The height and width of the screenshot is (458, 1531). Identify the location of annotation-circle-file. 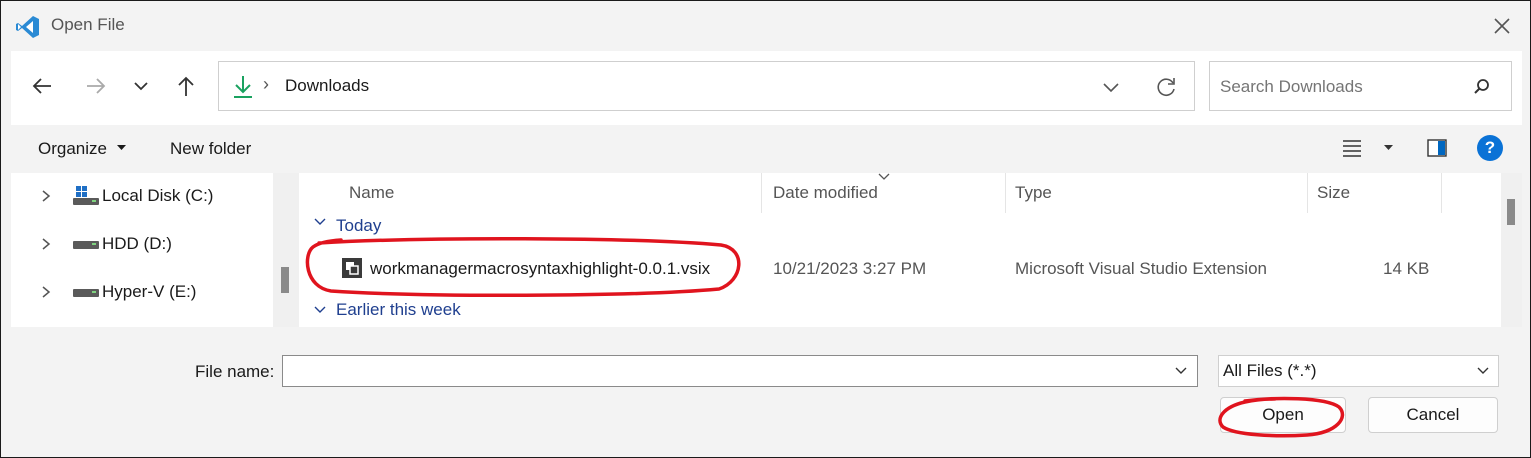
(524, 267).